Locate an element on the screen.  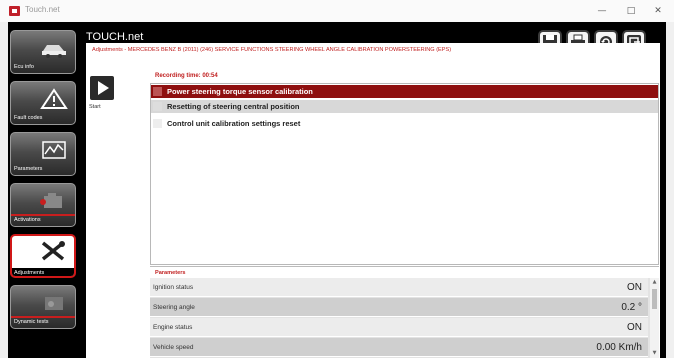
parameters-scrollbar: ▲ ▼ is located at coordinates (654, 318).